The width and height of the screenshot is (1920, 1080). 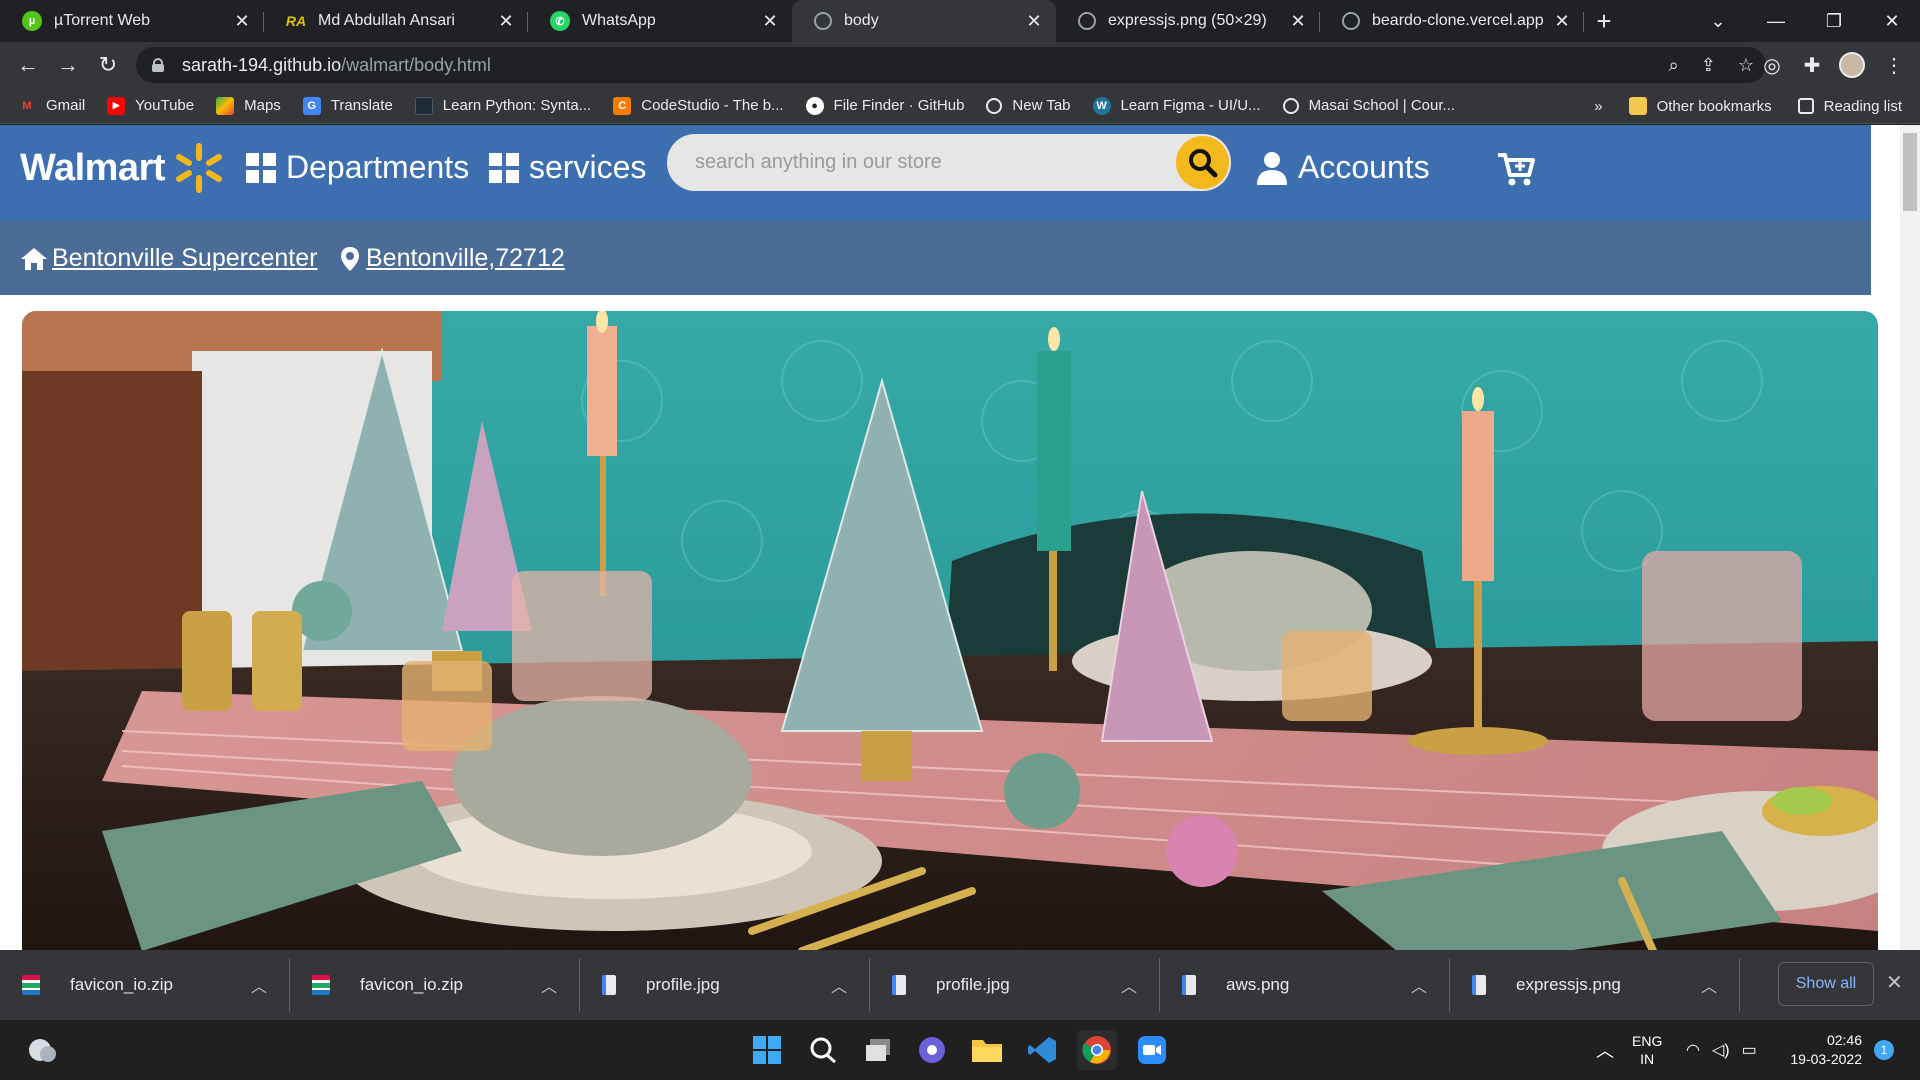 I want to click on bookmark-file-finder: ● File Finder · GitHub, so click(x=885, y=105).